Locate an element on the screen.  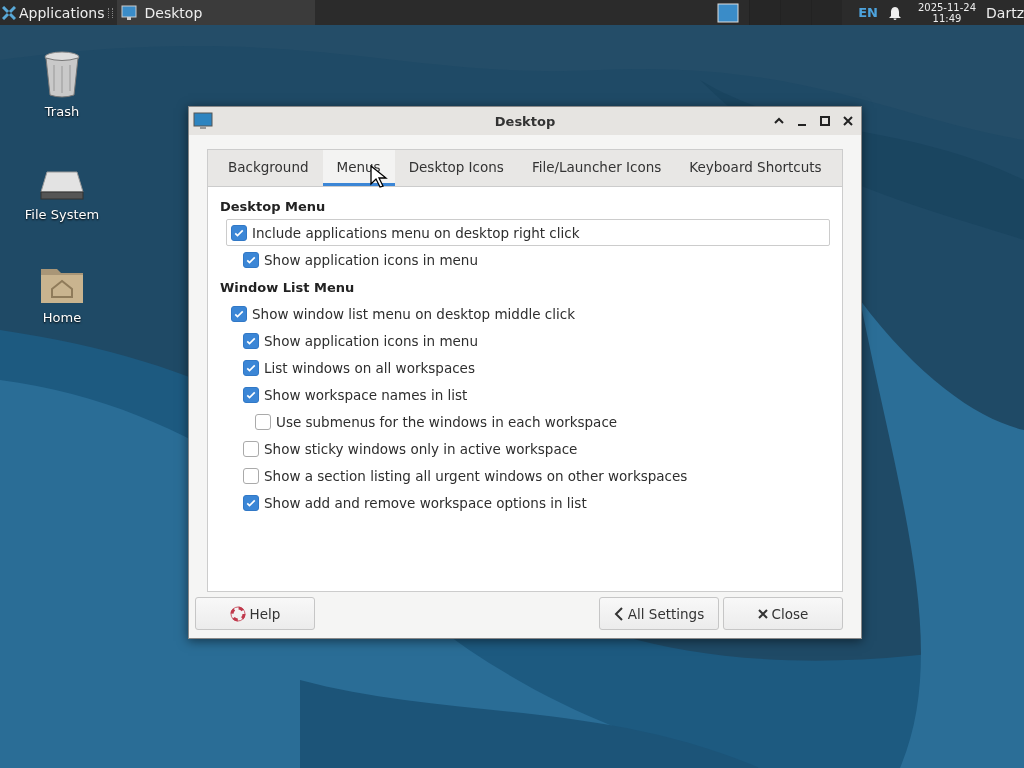
keyboard-layout: EN is located at coordinates (868, 12).